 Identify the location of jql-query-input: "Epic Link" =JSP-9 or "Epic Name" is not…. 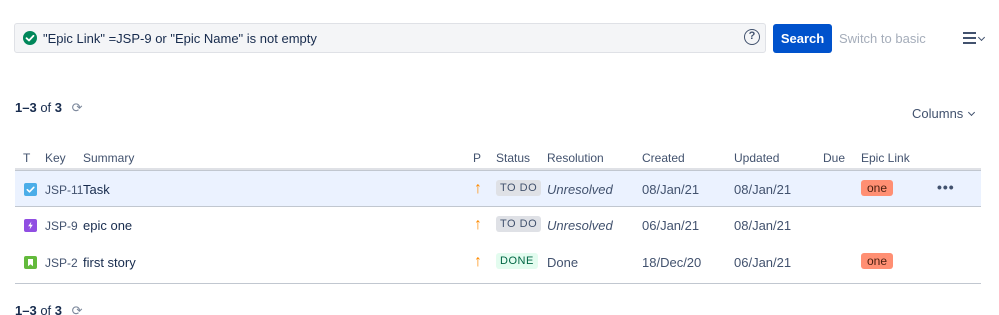
(390, 38).